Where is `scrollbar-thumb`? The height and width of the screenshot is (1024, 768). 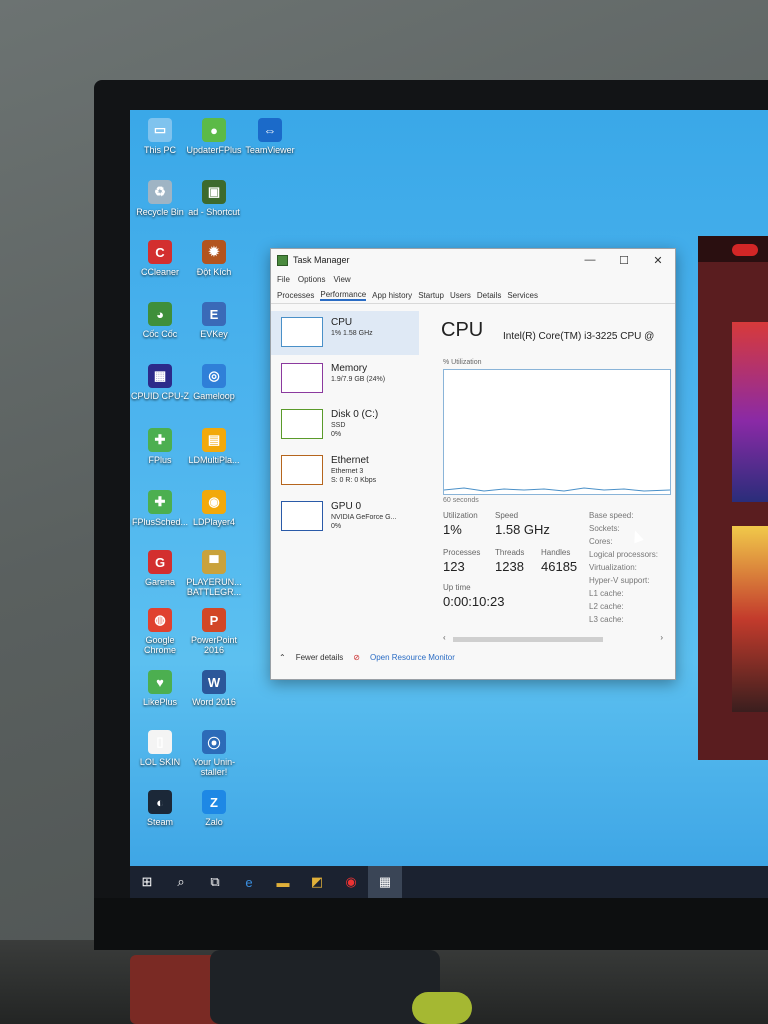
scrollbar-thumb is located at coordinates (528, 639).